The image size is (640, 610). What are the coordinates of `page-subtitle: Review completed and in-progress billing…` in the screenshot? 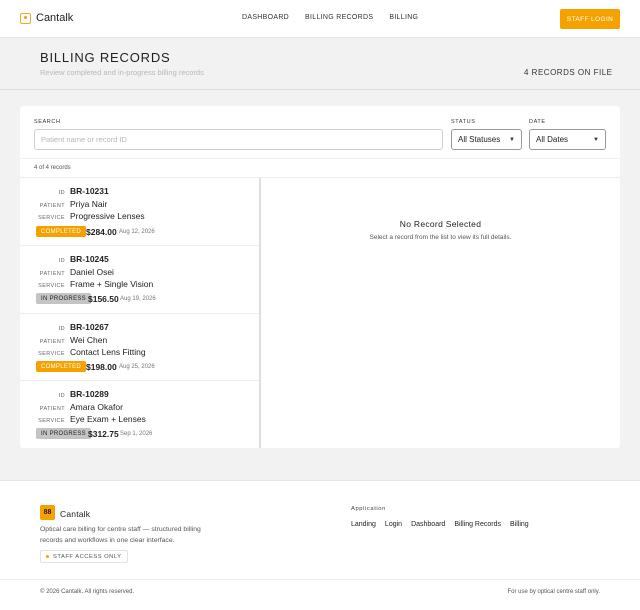 It's located at (122, 72).